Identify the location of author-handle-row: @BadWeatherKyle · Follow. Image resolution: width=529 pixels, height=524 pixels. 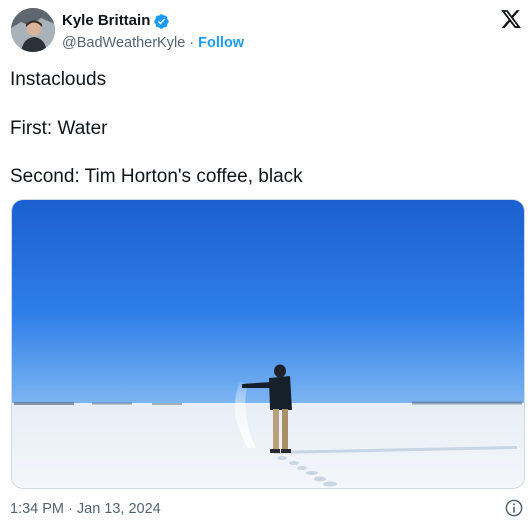
(153, 43).